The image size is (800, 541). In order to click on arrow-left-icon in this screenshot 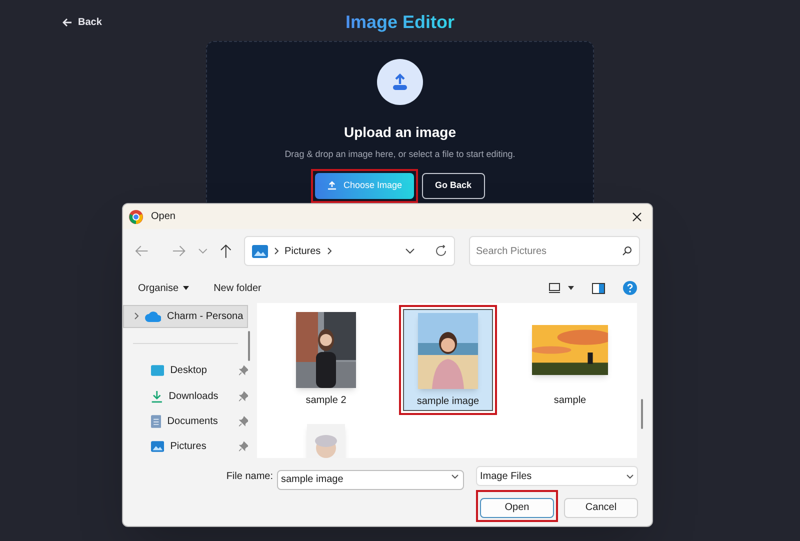, I will do `click(67, 22)`.